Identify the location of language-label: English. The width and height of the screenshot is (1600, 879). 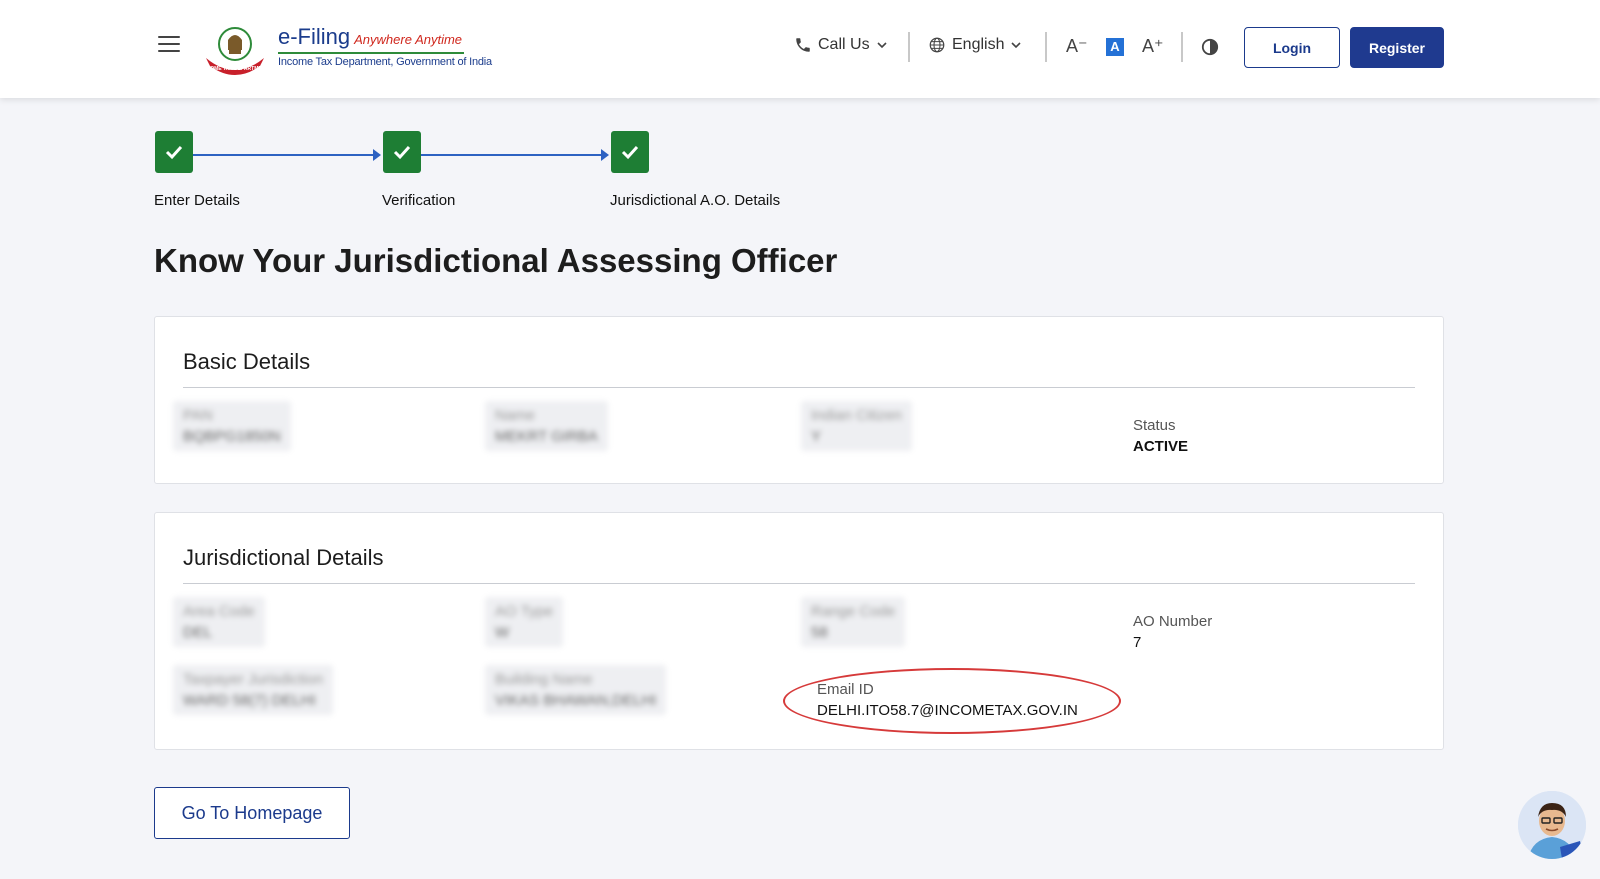
(978, 44).